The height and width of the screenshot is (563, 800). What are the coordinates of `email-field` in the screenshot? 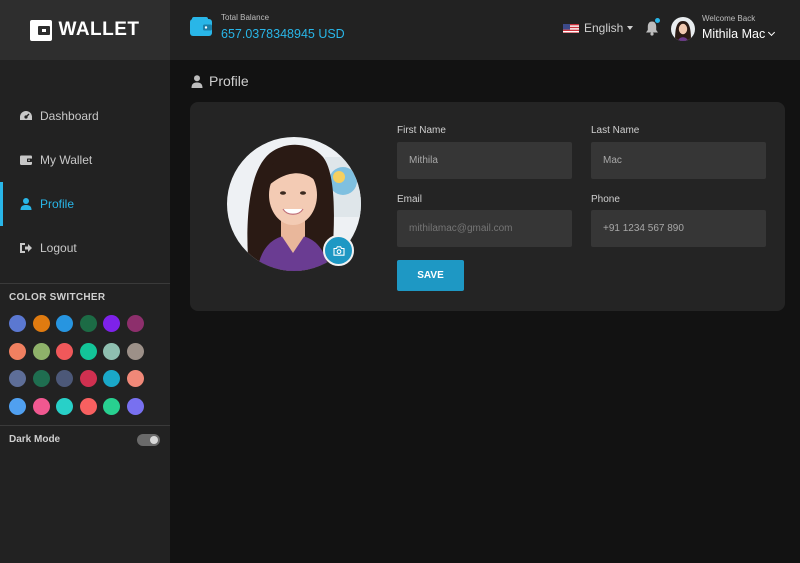 It's located at (484, 228).